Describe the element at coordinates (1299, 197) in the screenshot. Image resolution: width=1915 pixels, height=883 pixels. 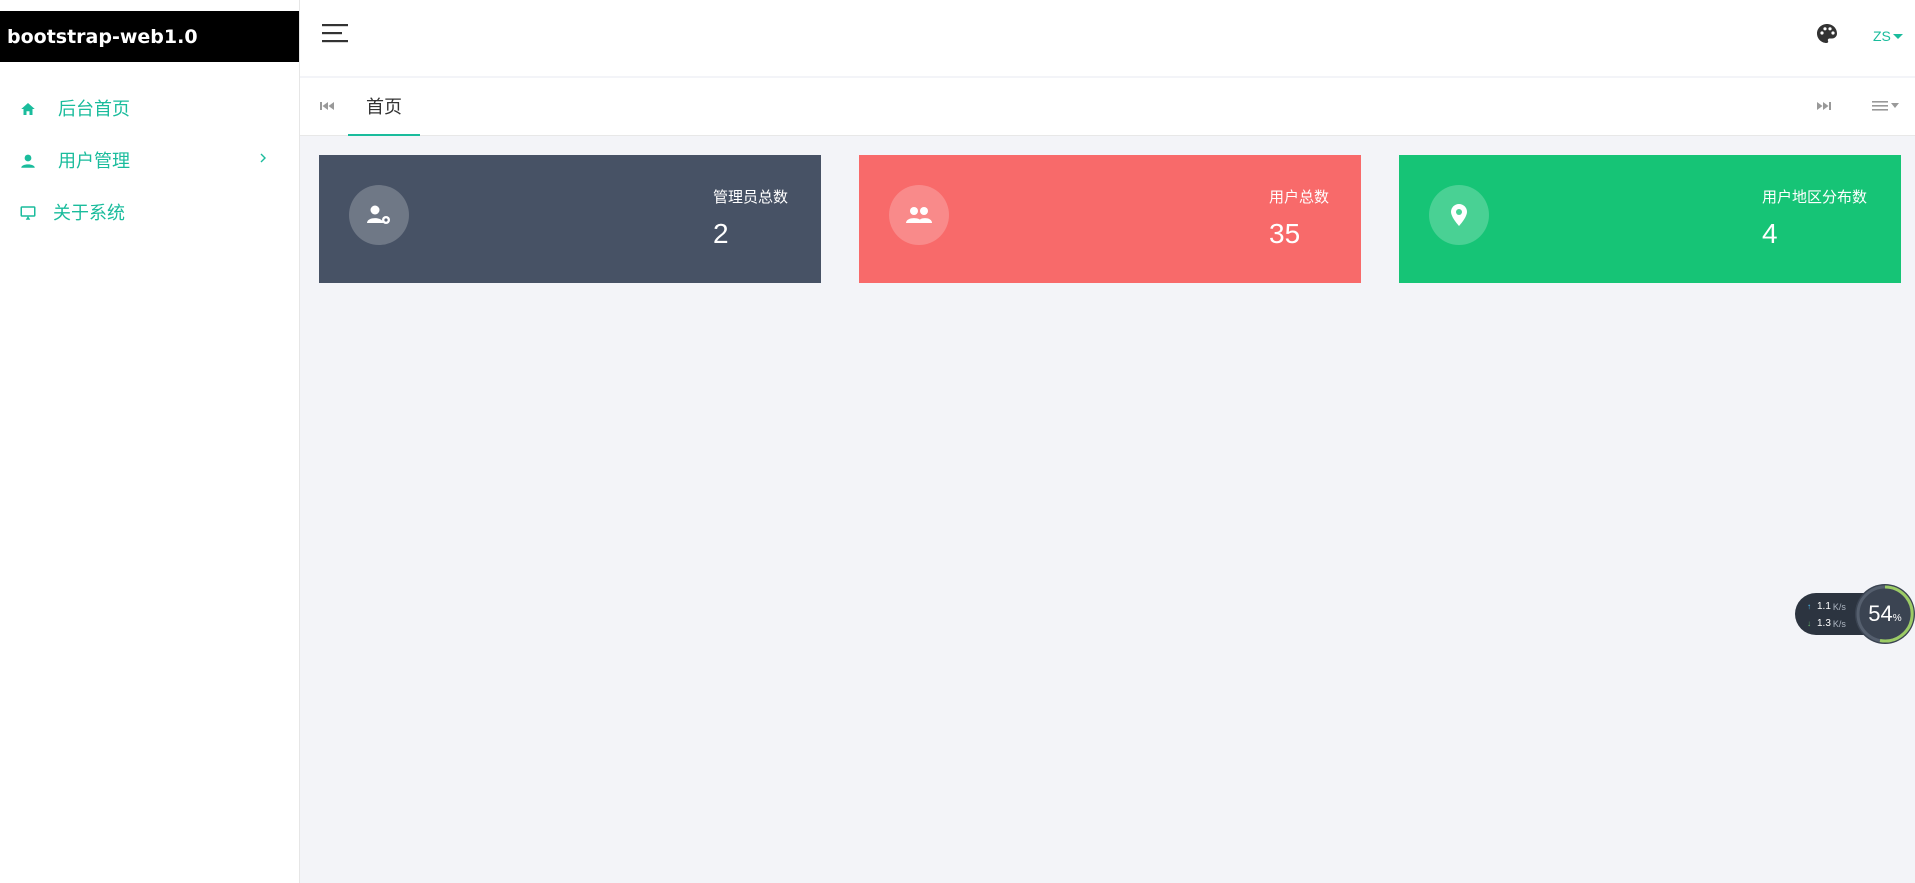
I see `stat-title: 用户总数` at that location.